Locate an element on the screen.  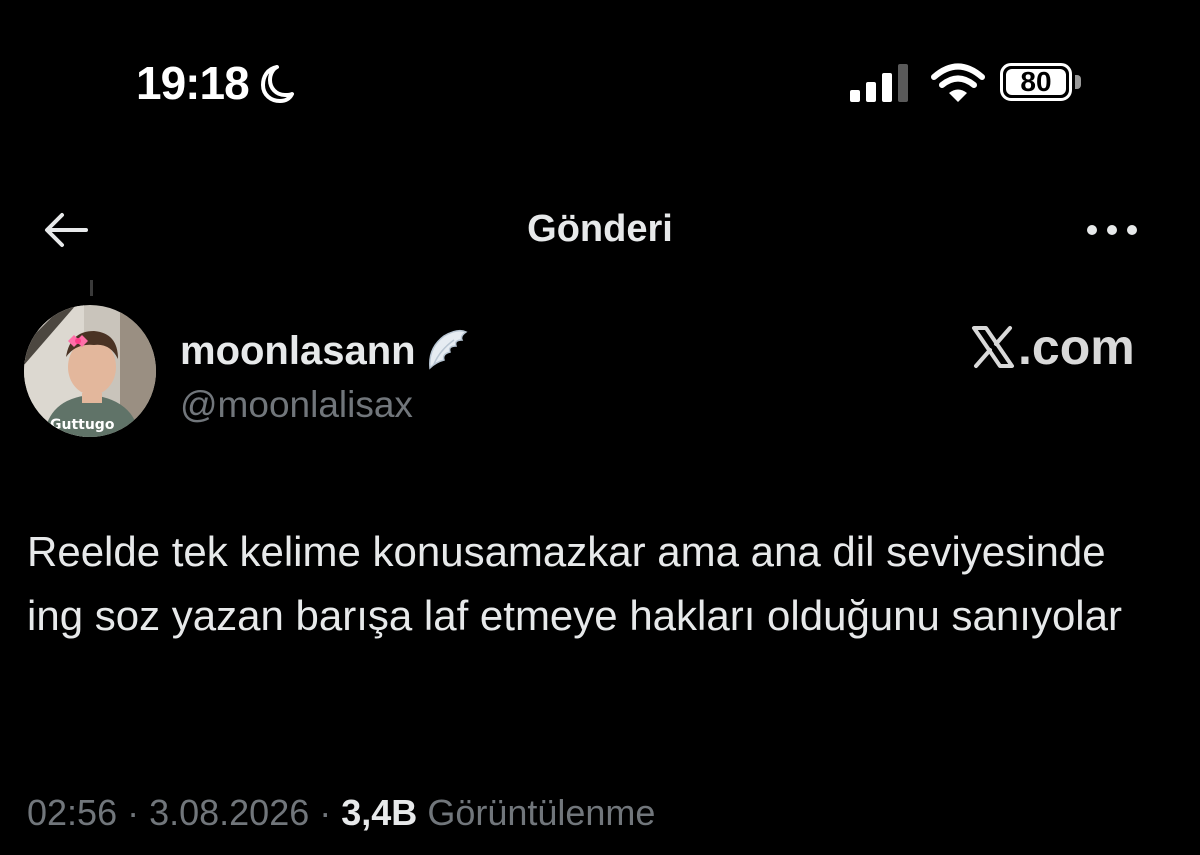
page-title: Gönderi is located at coordinates (600, 229).